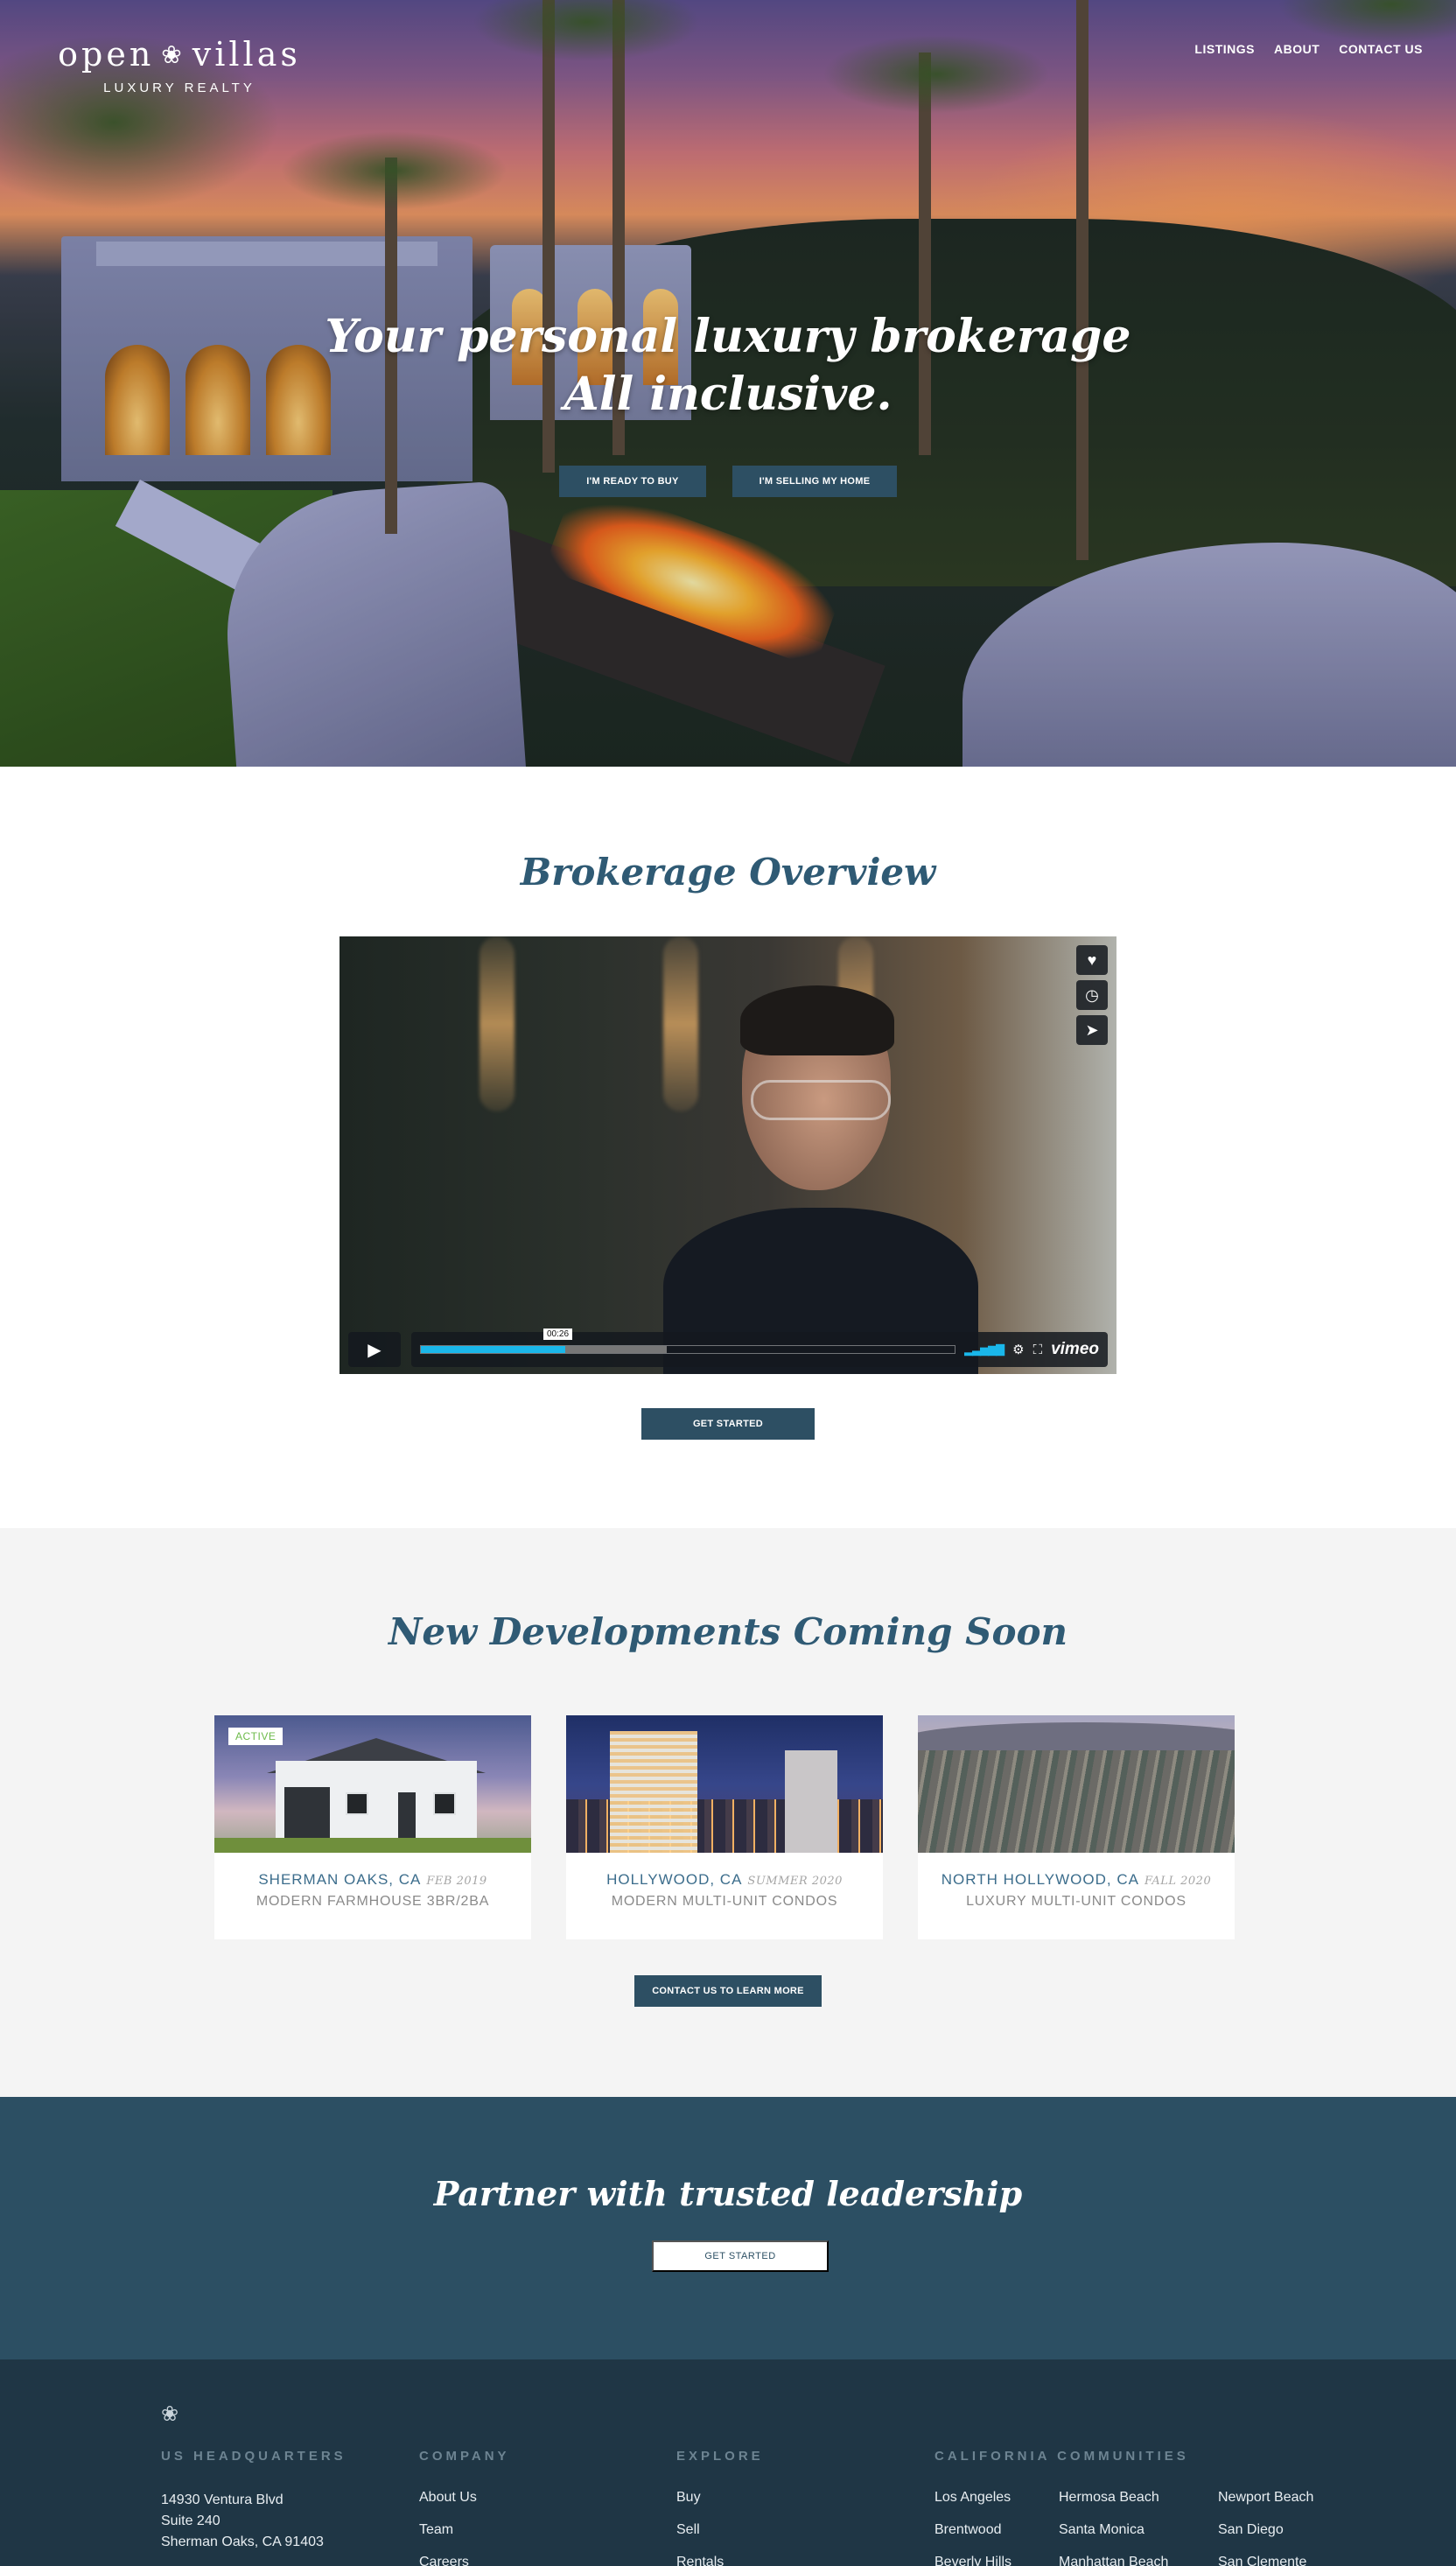 The image size is (1456, 2566). I want to click on fullscreen-icon: ⛶, so click(1038, 1350).